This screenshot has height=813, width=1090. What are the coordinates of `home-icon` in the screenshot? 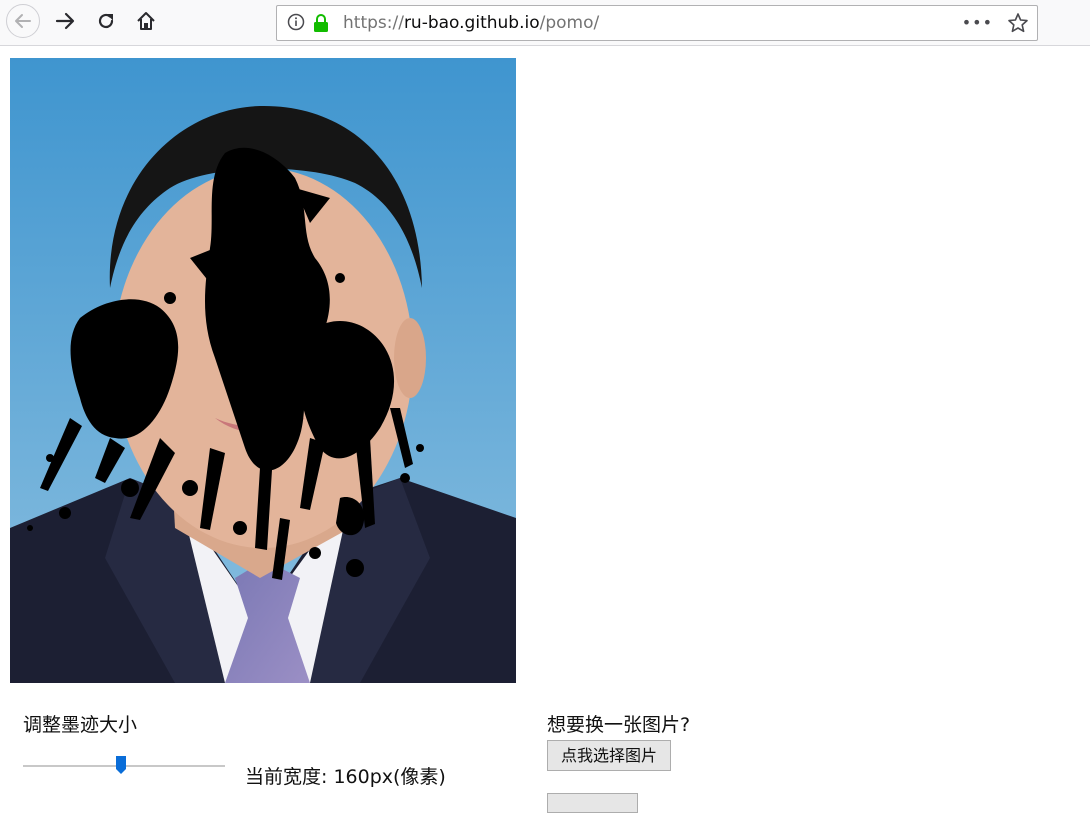 It's located at (146, 21).